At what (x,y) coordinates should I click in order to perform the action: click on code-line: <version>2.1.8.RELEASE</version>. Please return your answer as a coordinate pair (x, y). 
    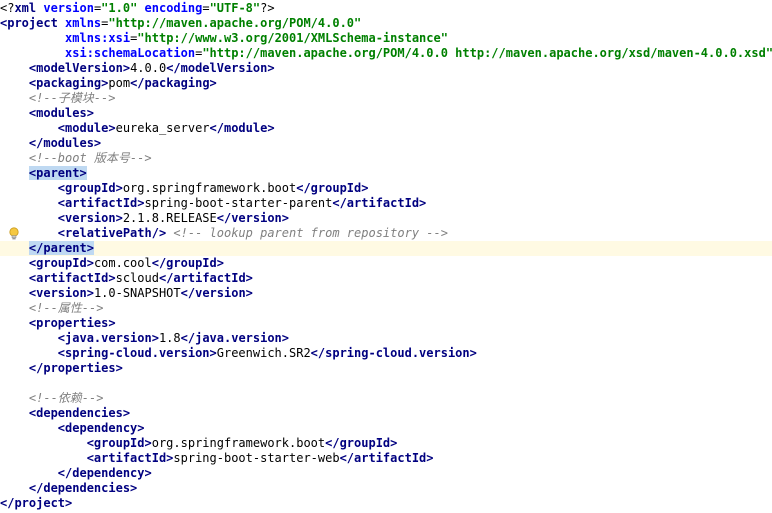
    Looking at the image, I should click on (386, 218).